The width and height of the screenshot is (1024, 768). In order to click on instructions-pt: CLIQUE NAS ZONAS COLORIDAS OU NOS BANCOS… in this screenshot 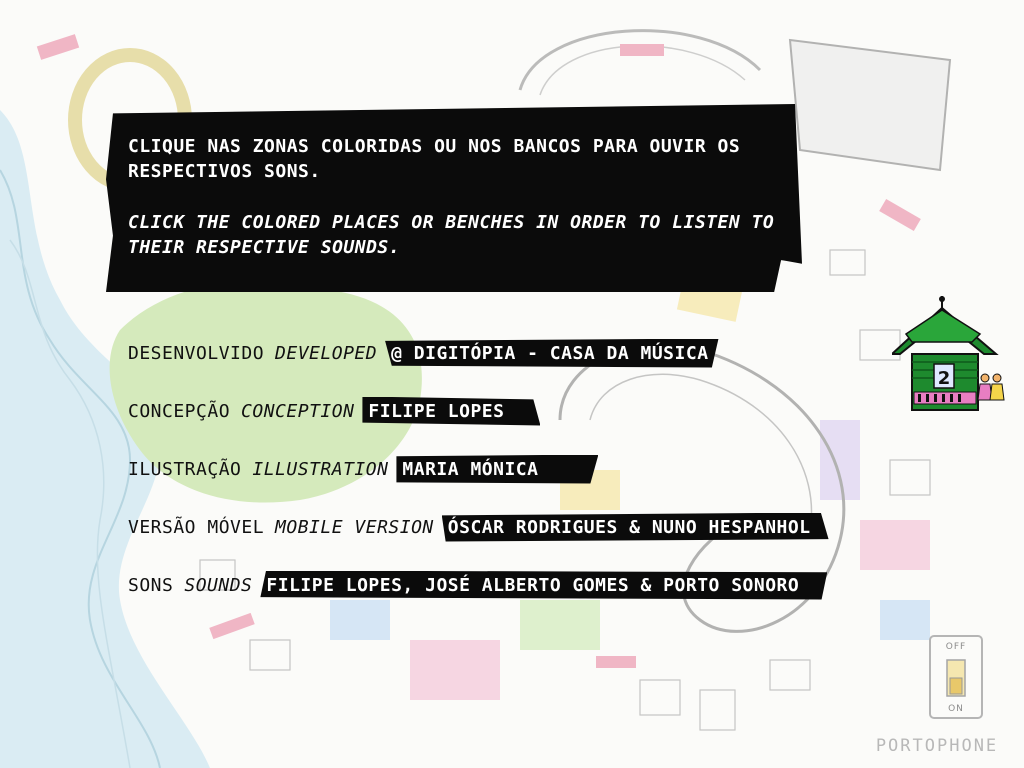, I will do `click(434, 159)`.